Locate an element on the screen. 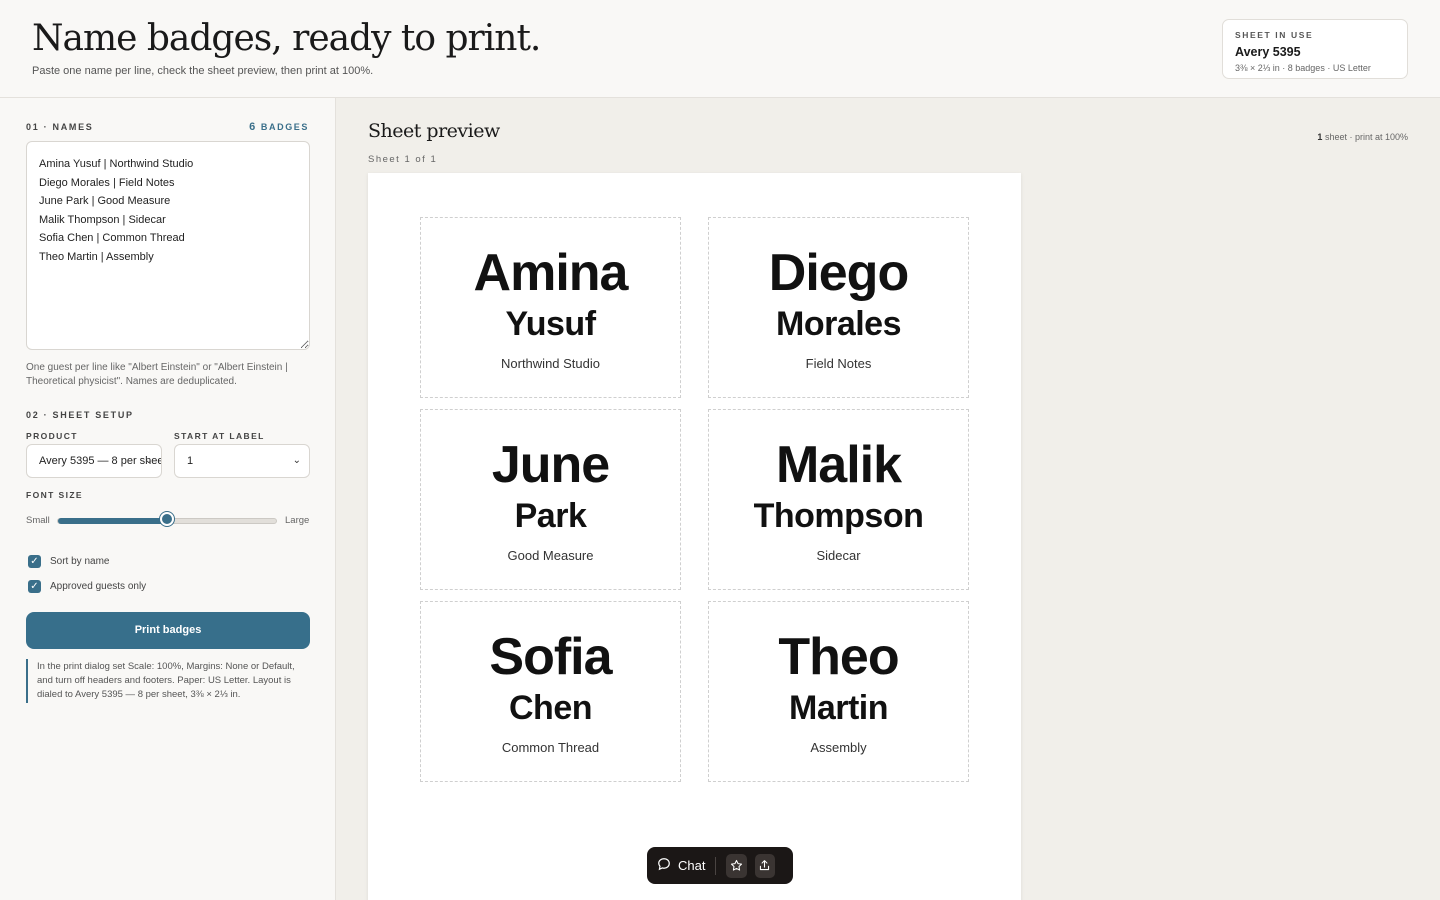 The height and width of the screenshot is (900, 1440). start-select-value: 1 is located at coordinates (190, 461).